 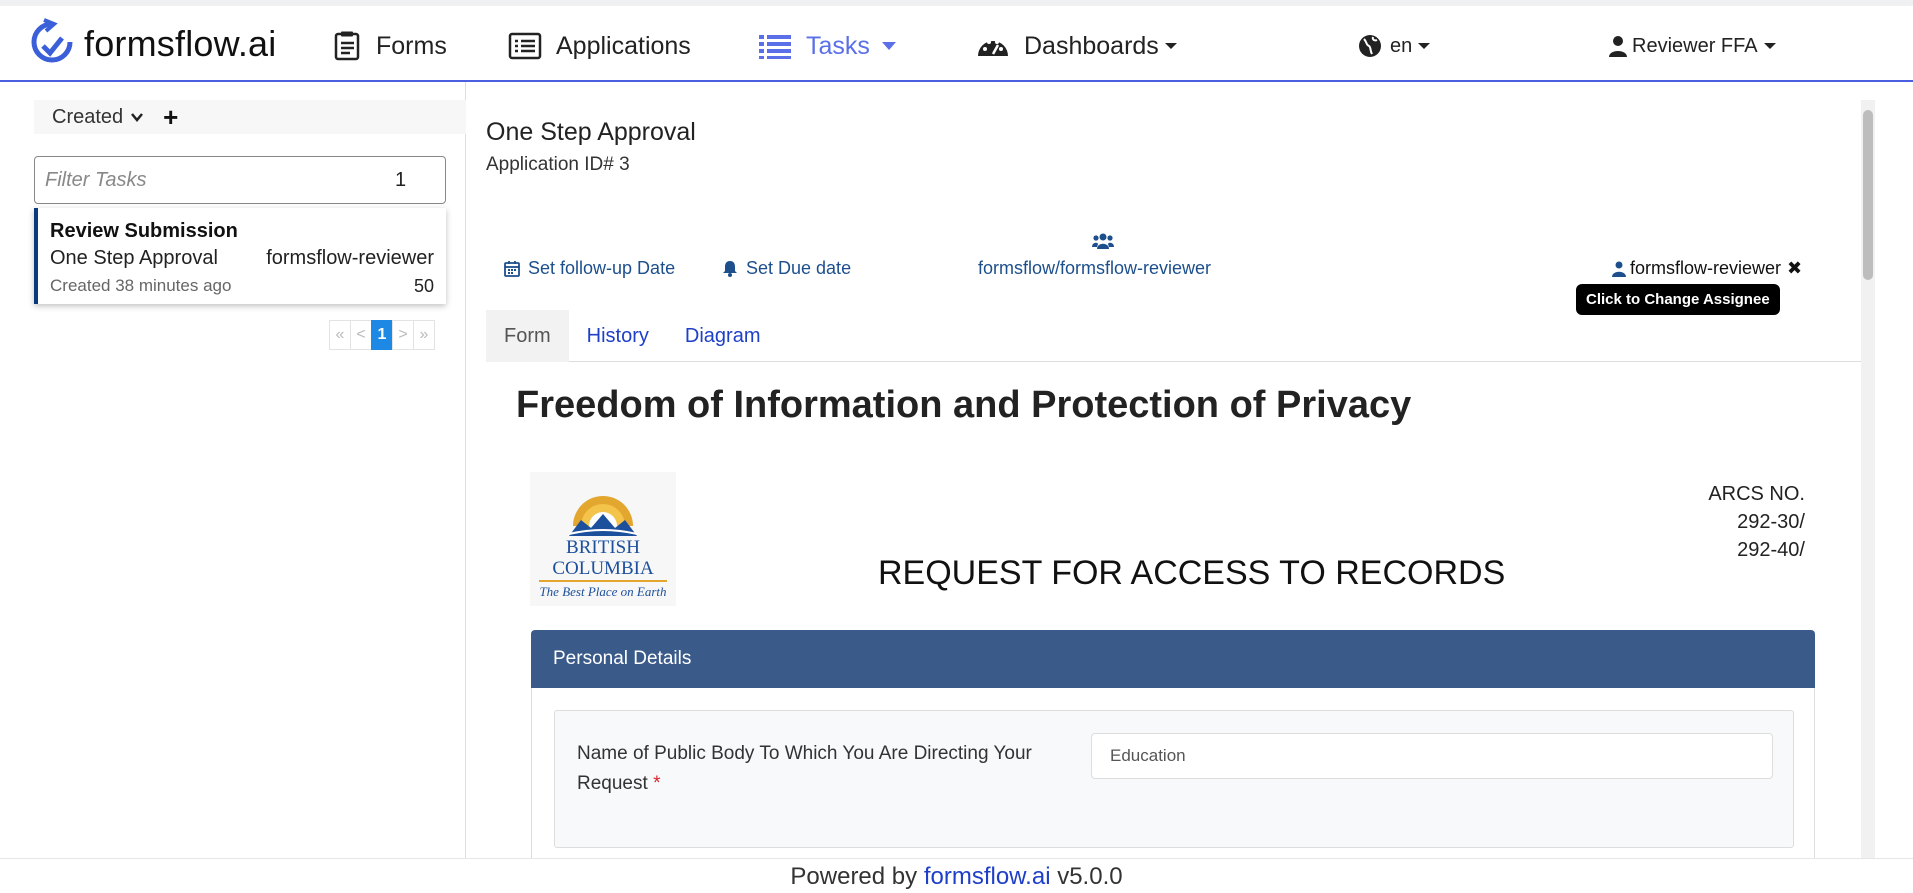 What do you see at coordinates (215, 180) in the screenshot?
I see `filter-tasks-input` at bounding box center [215, 180].